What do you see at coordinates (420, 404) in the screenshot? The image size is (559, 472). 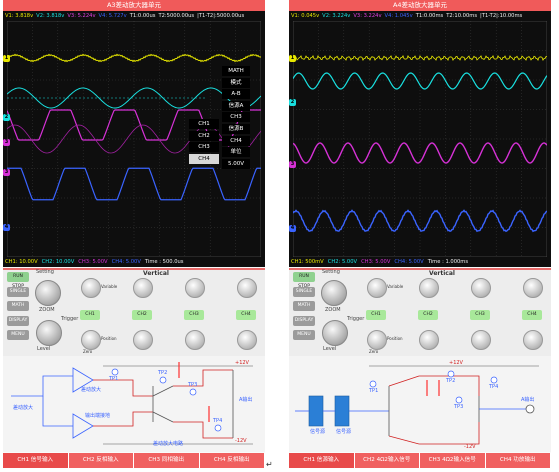 I see `circuit-diagram: 信号源 信号源 +12V TP1 TP2 TP3 TP4 -12V A输出` at bounding box center [420, 404].